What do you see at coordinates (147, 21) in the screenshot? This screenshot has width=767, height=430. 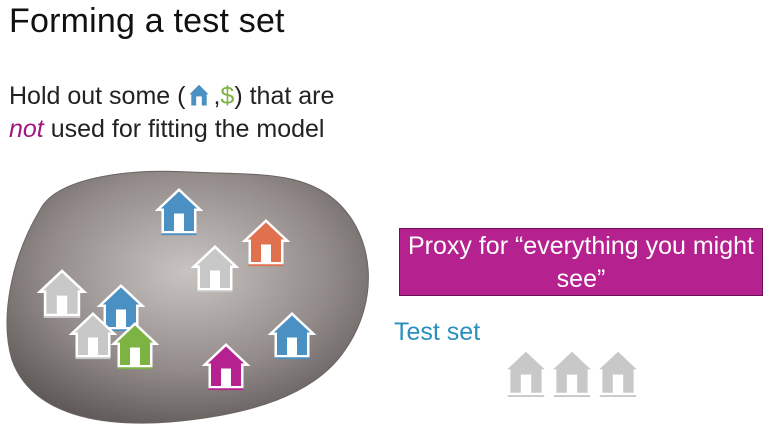 I see `slide-title: Forming a test set` at bounding box center [147, 21].